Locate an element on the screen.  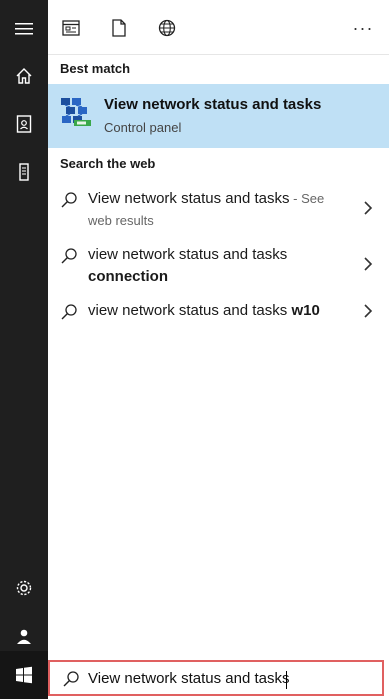
best-match-title: View network status and tasks is located at coordinates (213, 104).